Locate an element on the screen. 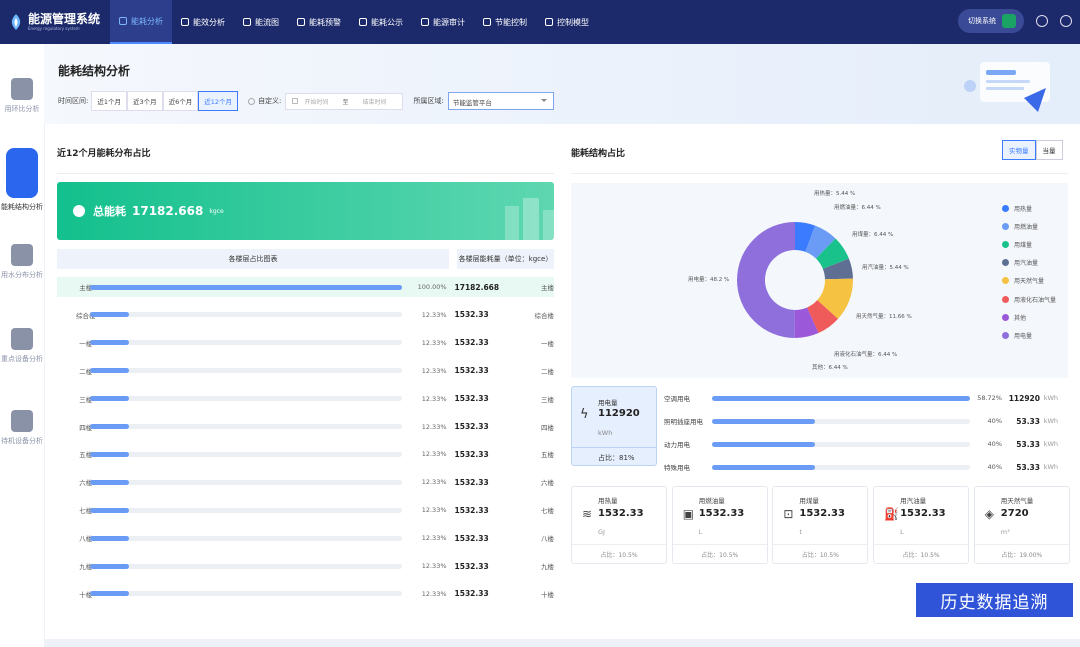 Image resolution: width=1080 pixels, height=647 pixels. elec-row-pct: 40% is located at coordinates (994, 444).